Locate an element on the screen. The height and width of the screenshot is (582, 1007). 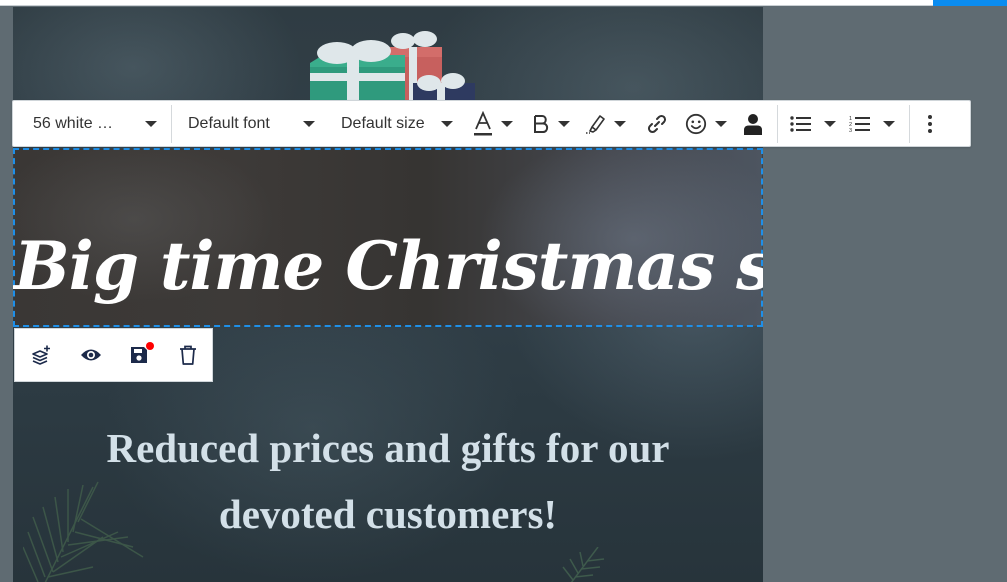
link-icon is located at coordinates (657, 123).